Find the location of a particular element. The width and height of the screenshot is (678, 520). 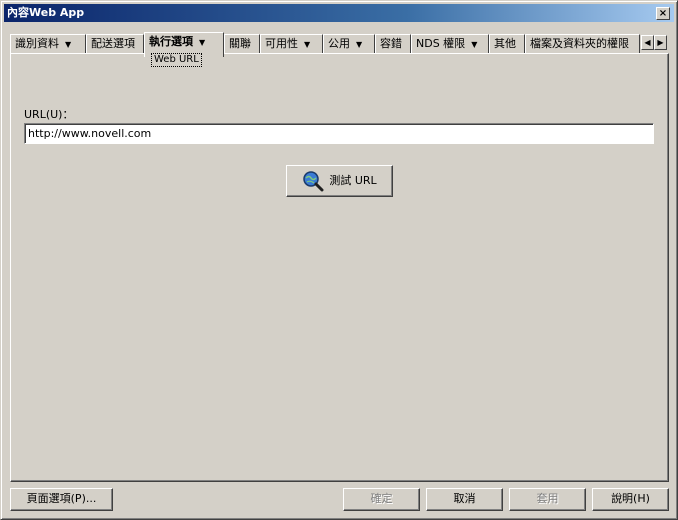

tab-file-folder-rights: 檔案及資料夾的權限 is located at coordinates (582, 44).